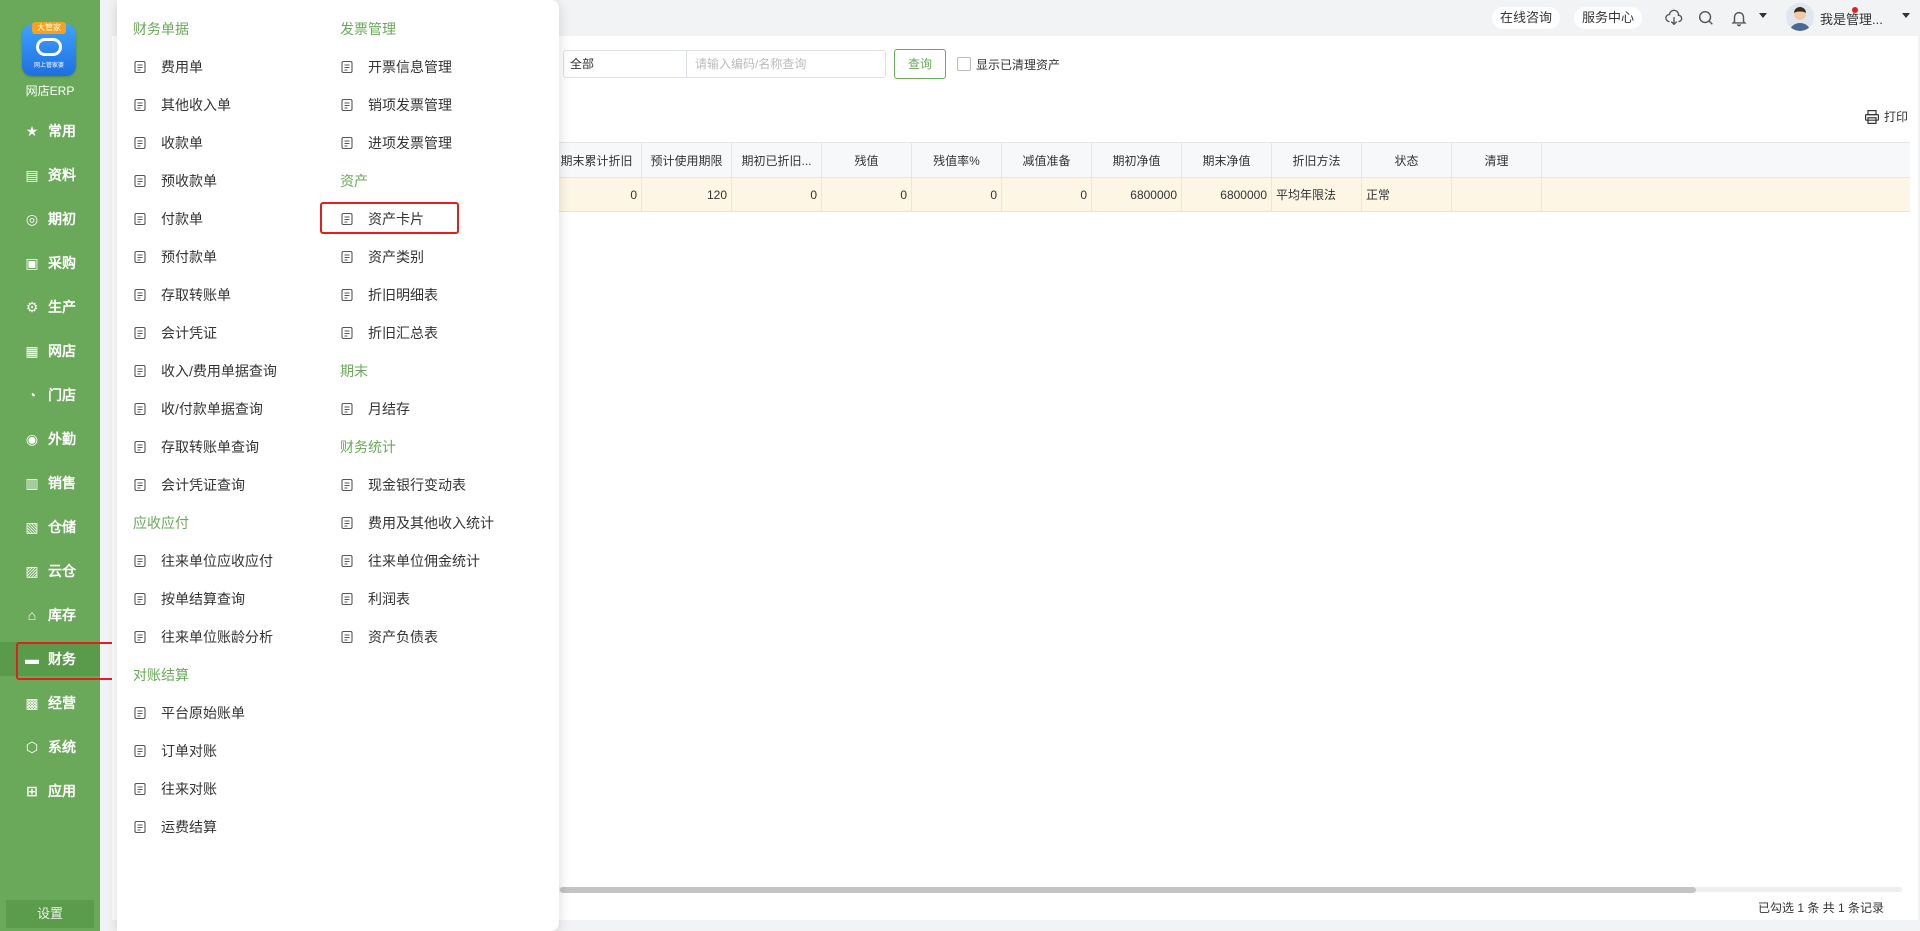 The image size is (1920, 931). Describe the element at coordinates (417, 485) in the screenshot. I see `menu-item-label: 现金银行变动表` at that location.